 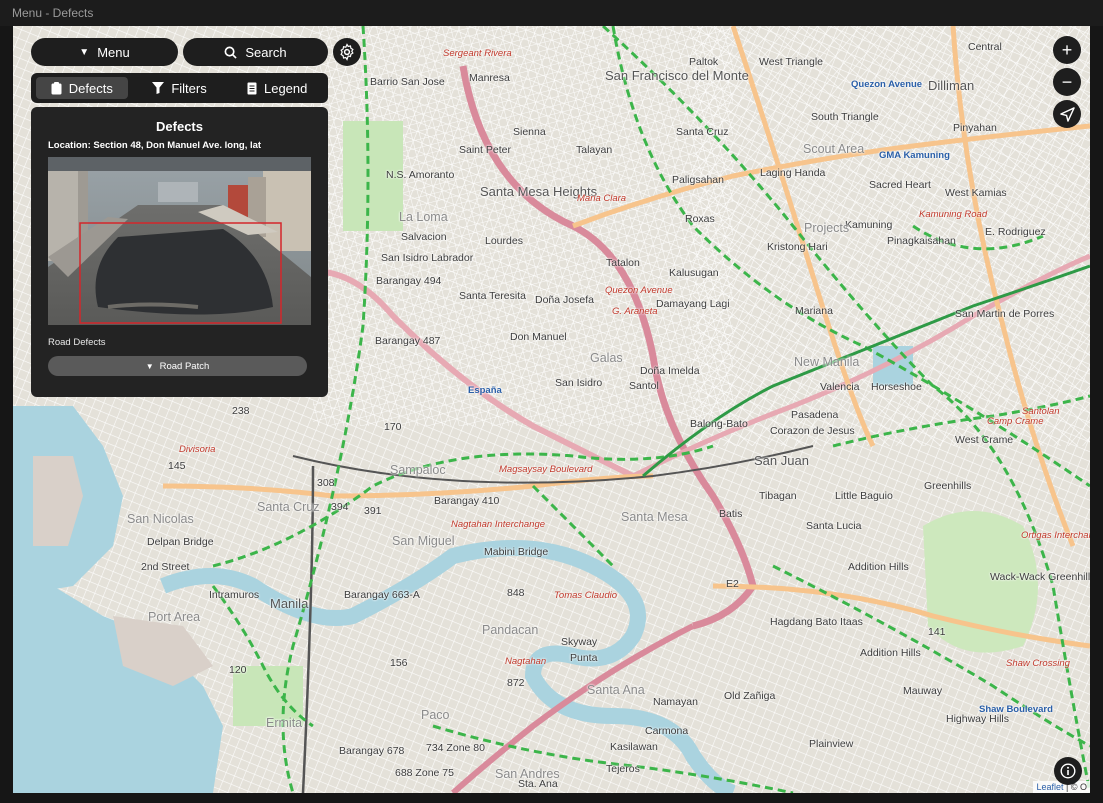 I want to click on locate-button, so click(x=1067, y=114).